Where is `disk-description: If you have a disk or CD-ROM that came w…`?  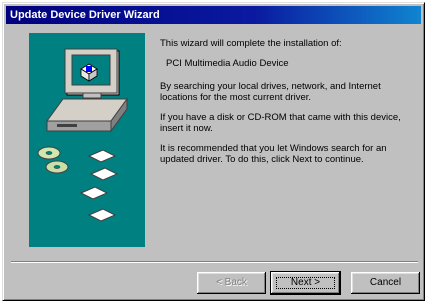
disk-description: If you have a disk or CD-ROM that came w… is located at coordinates (280, 123).